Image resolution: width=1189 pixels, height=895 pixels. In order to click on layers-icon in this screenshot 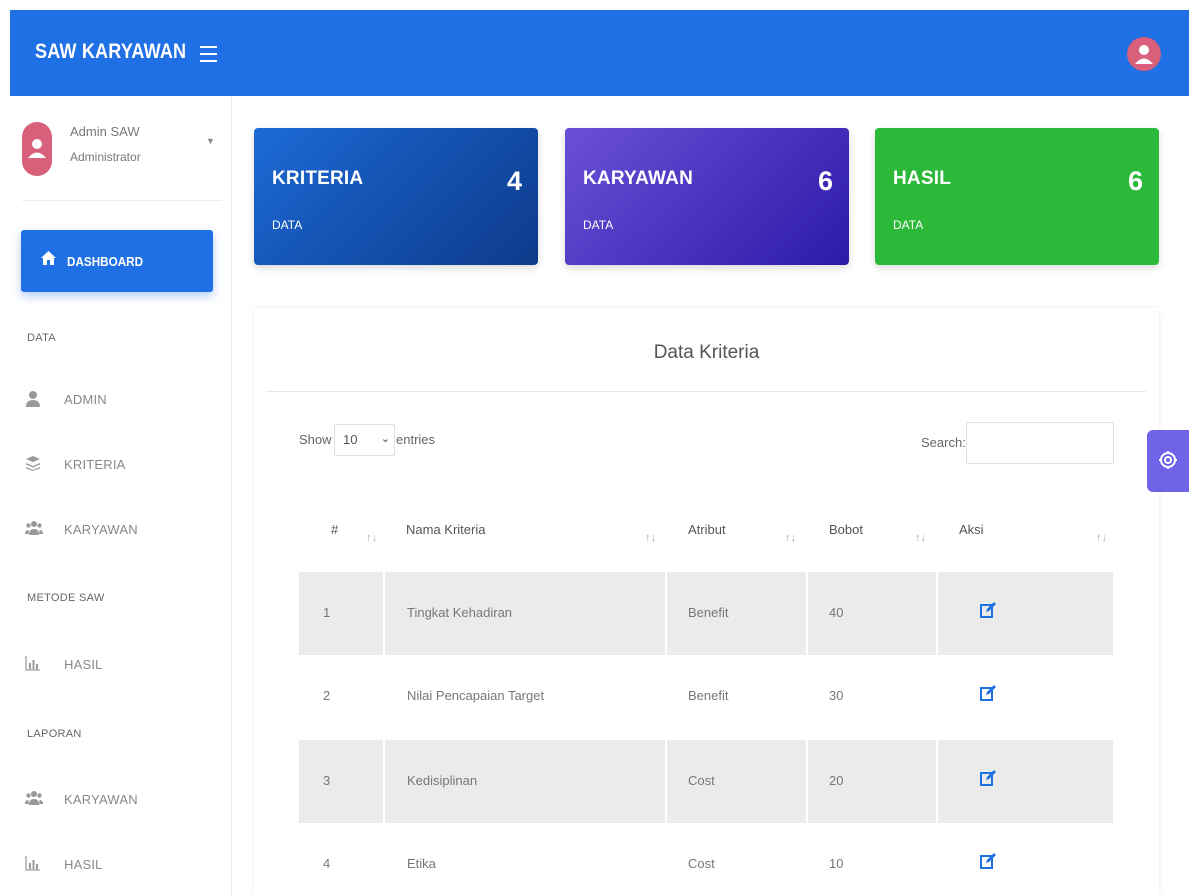, I will do `click(33, 463)`.